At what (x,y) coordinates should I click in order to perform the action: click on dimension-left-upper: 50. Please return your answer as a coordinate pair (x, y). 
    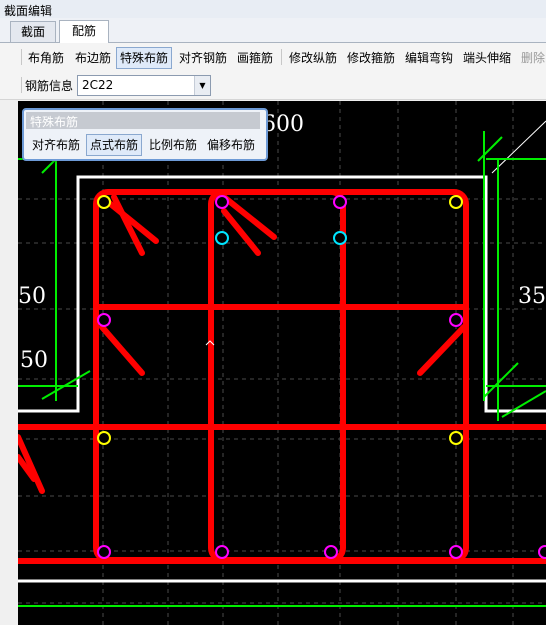
    Looking at the image, I should click on (32, 296).